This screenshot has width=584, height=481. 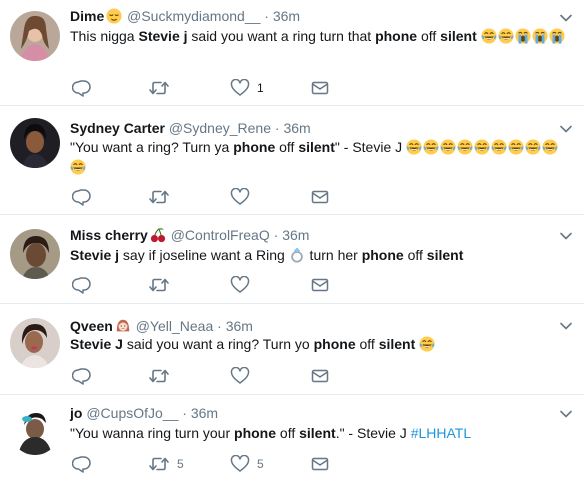 I want to click on tweet-text-segment: "You wanna ring turn your, so click(x=152, y=433).